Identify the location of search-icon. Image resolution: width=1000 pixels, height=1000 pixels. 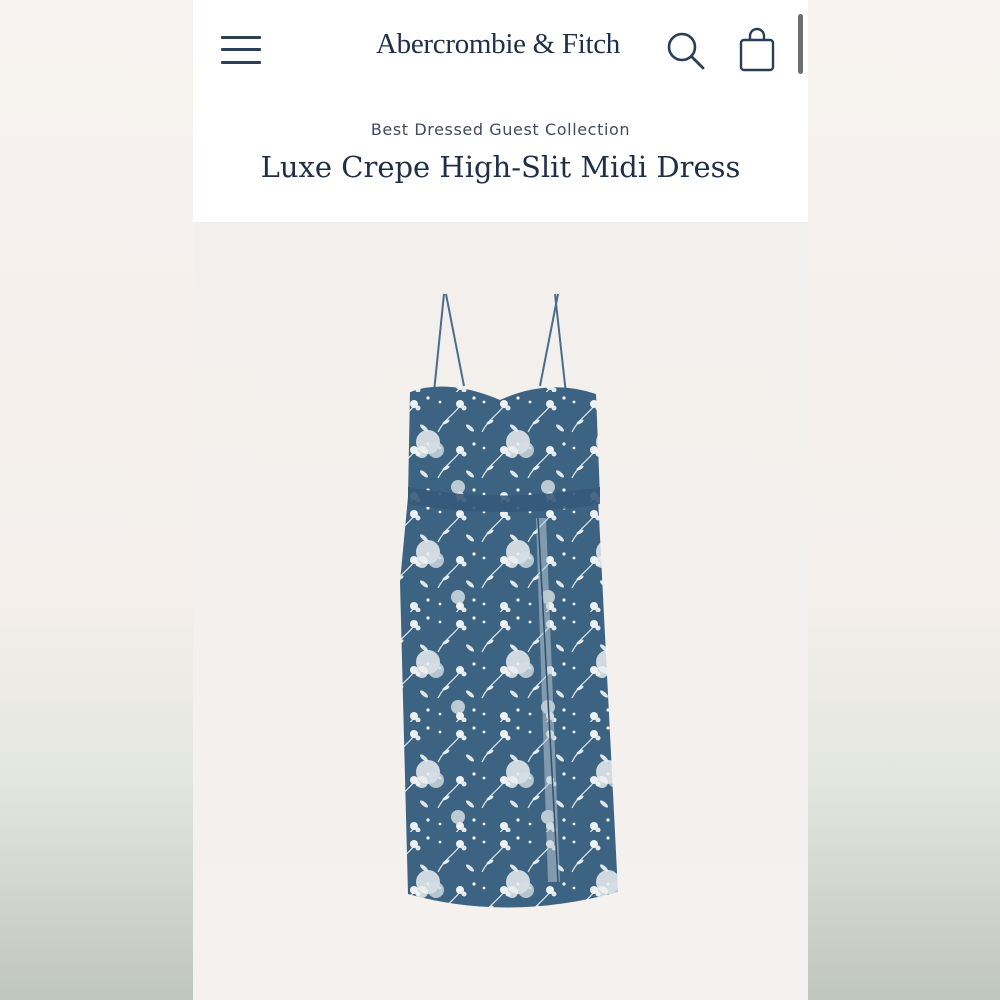
(685, 50).